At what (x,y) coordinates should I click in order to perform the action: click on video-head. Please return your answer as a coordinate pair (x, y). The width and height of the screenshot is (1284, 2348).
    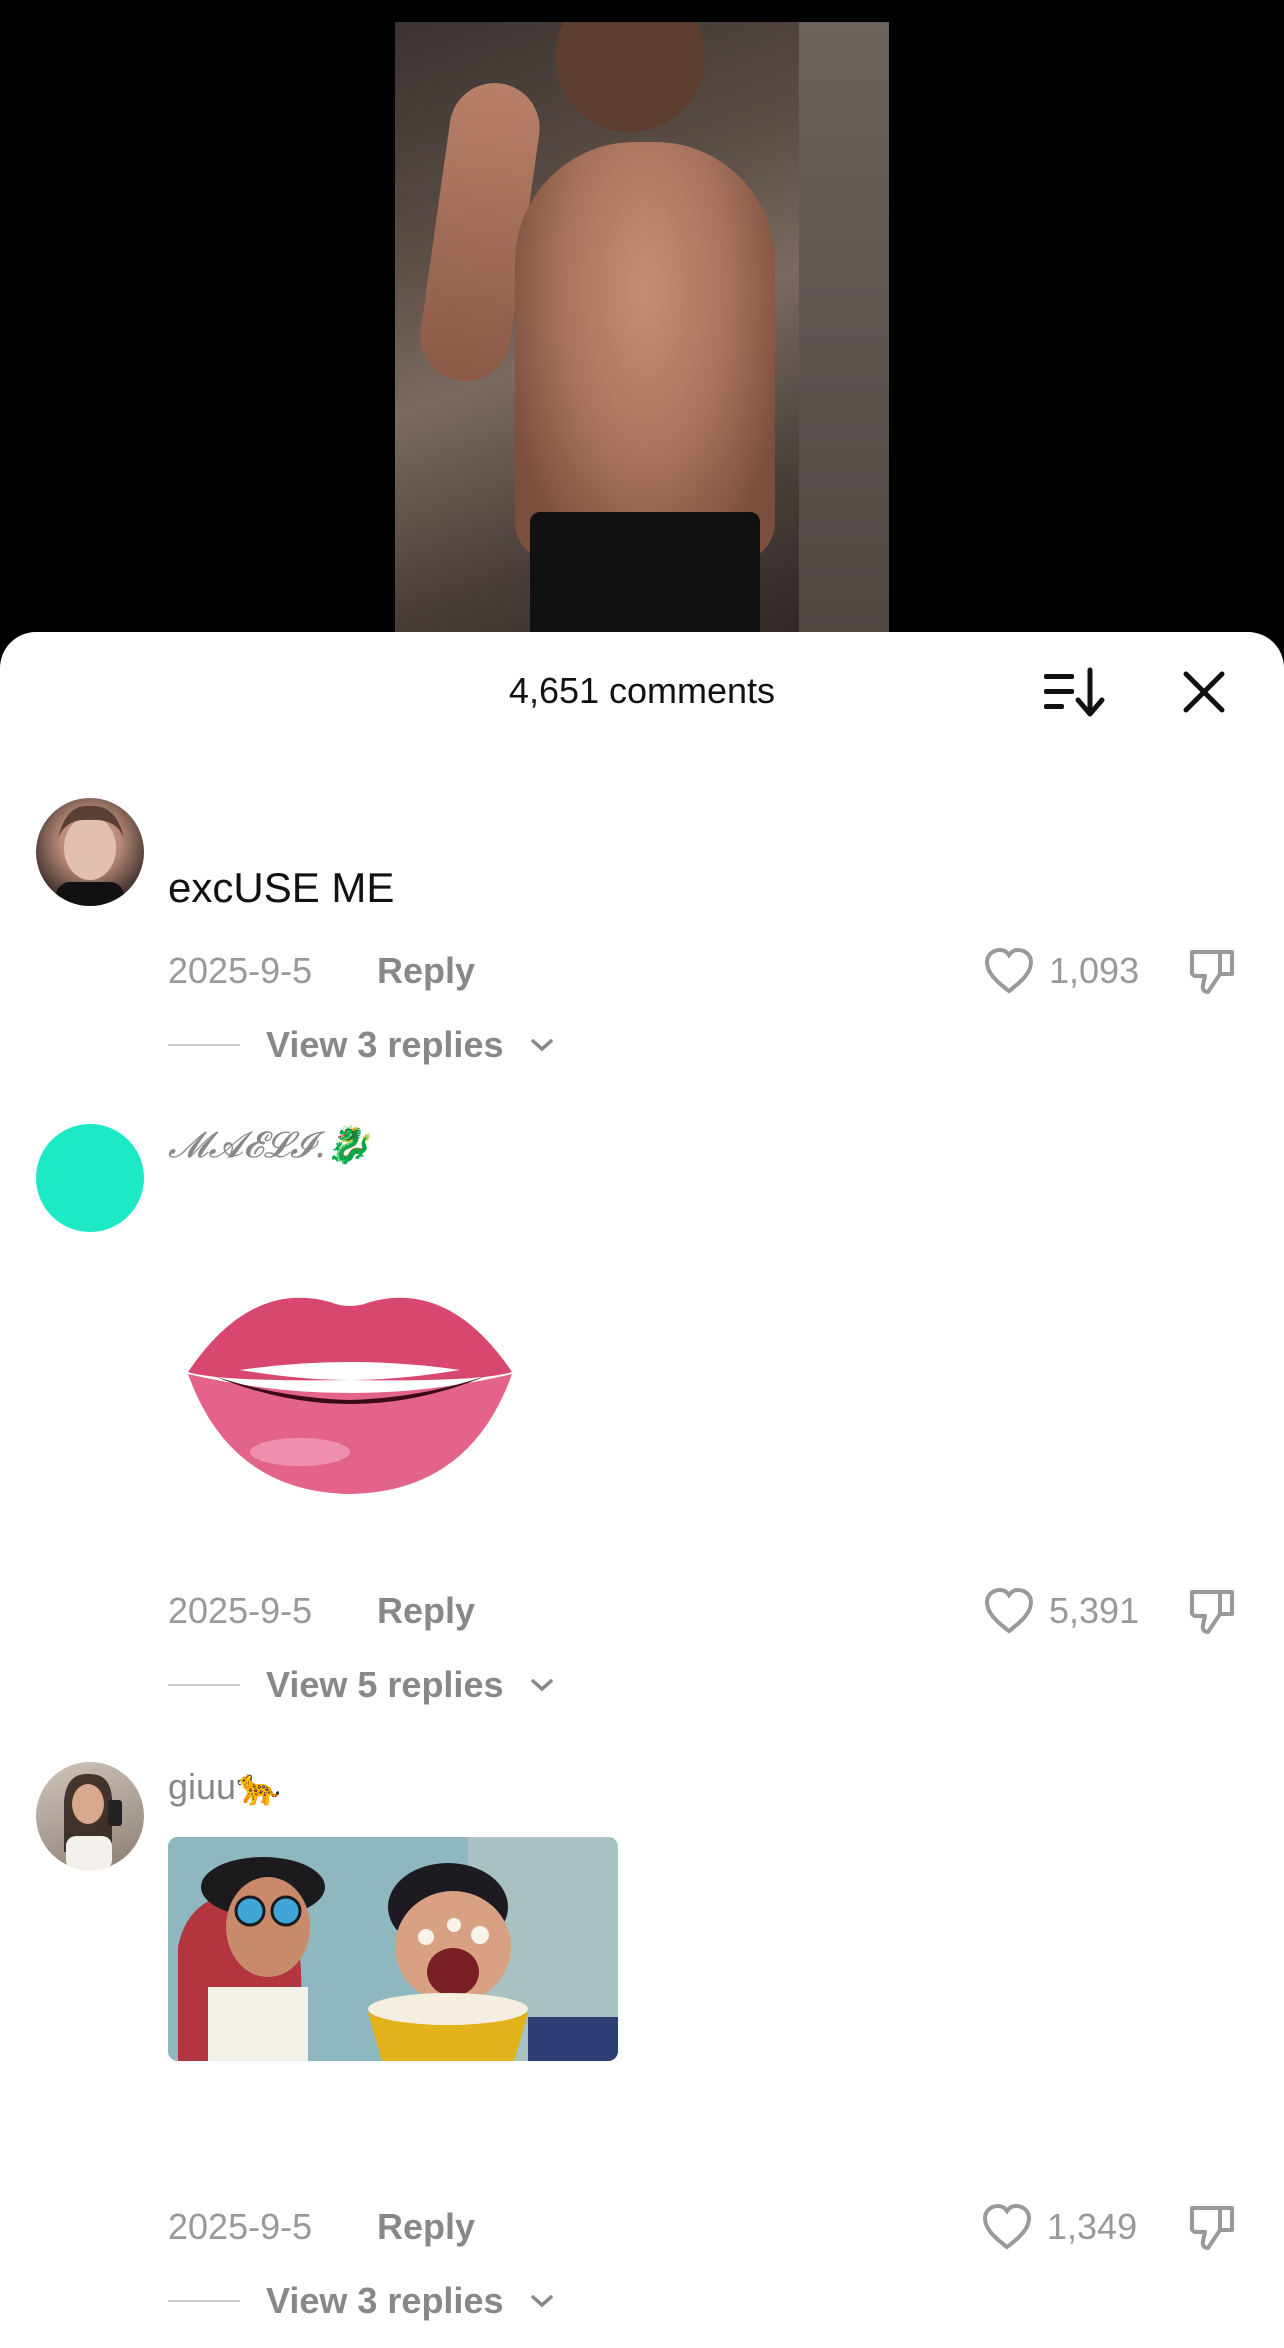
    Looking at the image, I should click on (630, 77).